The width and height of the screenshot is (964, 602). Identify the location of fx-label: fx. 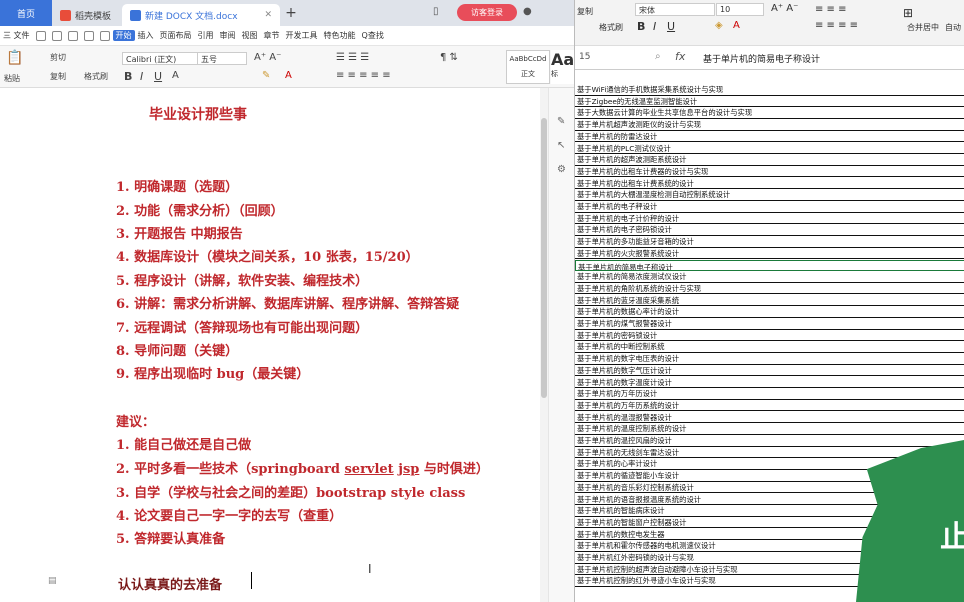
(680, 56).